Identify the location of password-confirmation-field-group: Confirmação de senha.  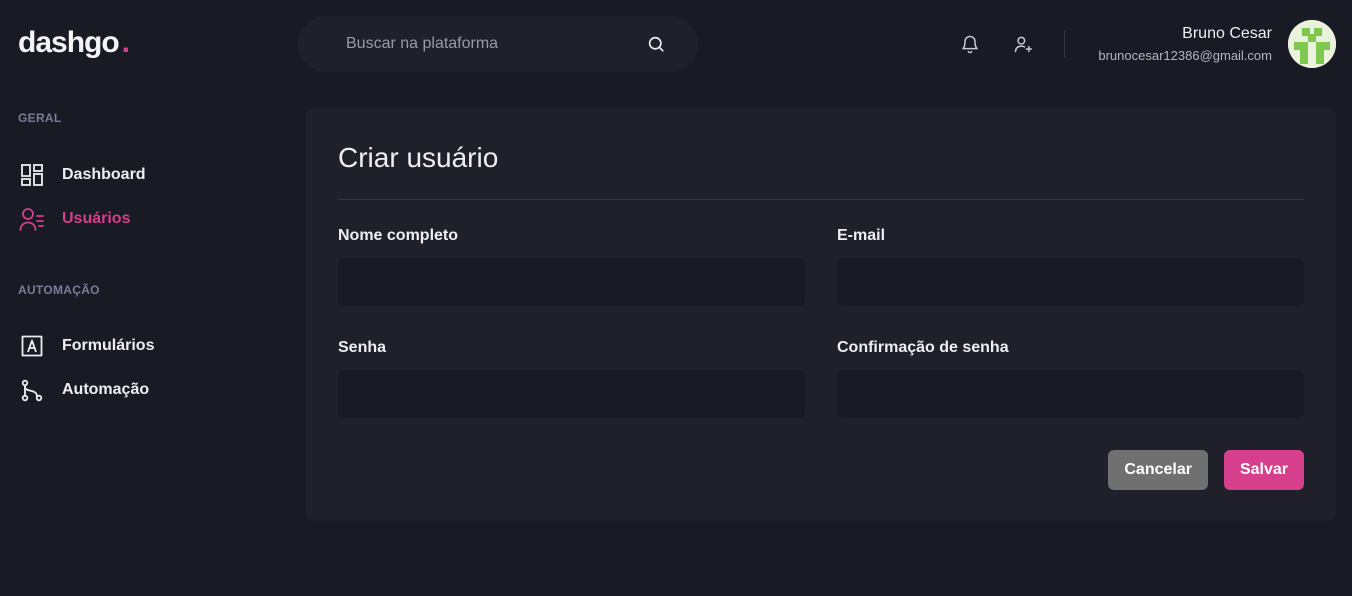
(1070, 378).